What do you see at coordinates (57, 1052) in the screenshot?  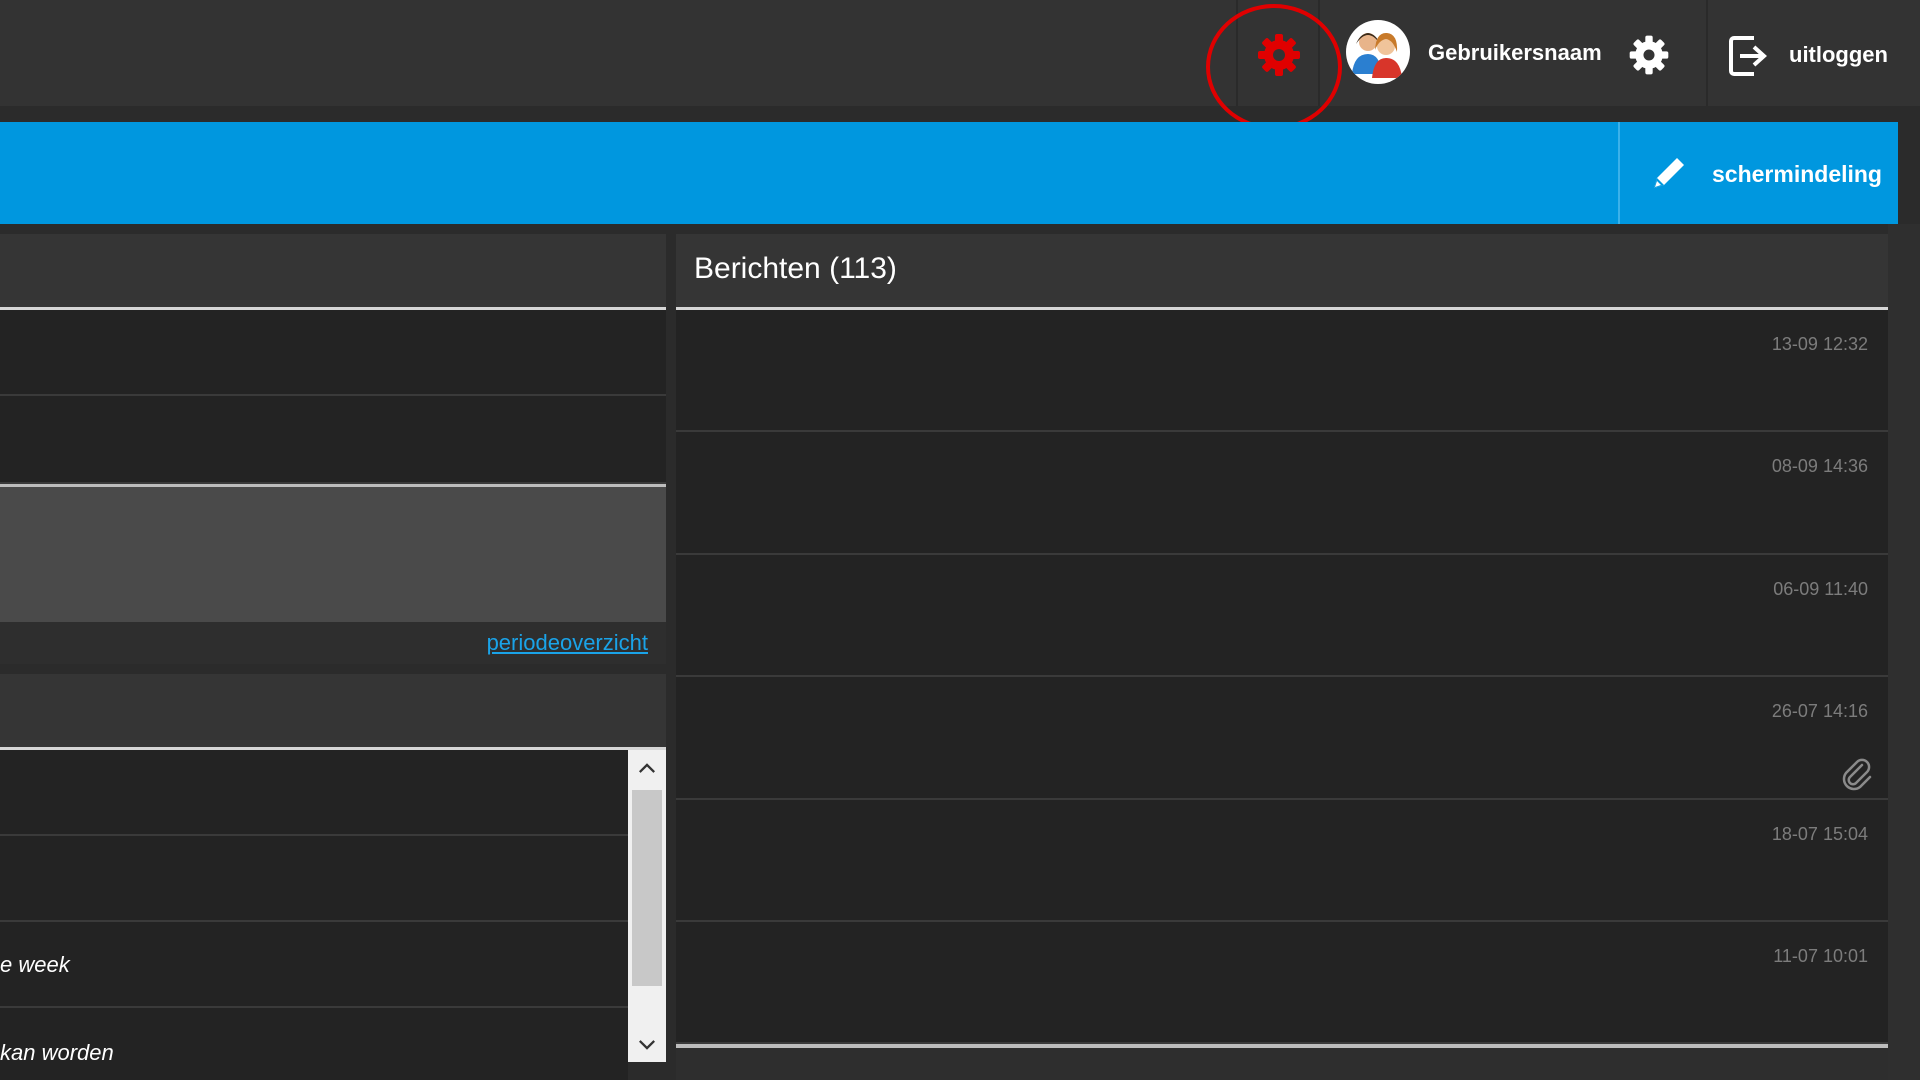 I see `list-item-text: kan worden` at bounding box center [57, 1052].